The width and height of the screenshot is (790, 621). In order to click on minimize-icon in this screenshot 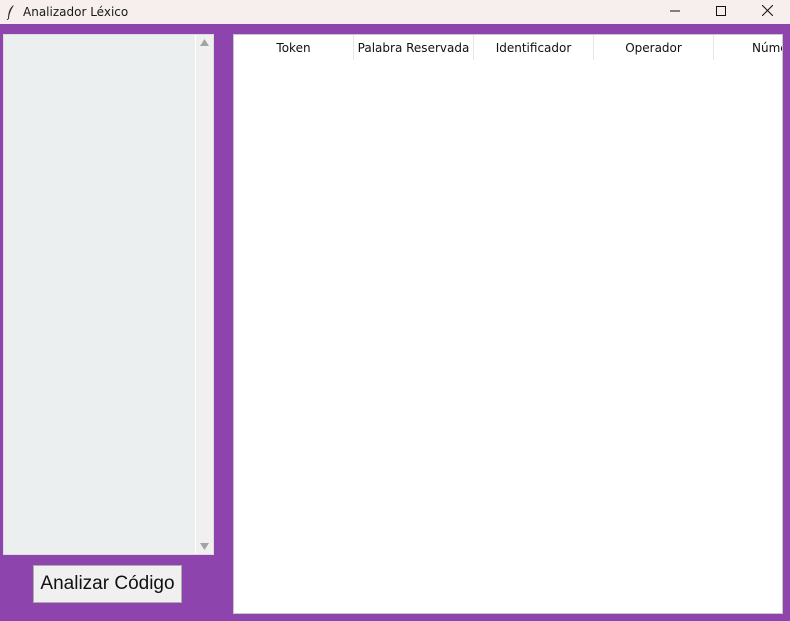, I will do `click(675, 12)`.